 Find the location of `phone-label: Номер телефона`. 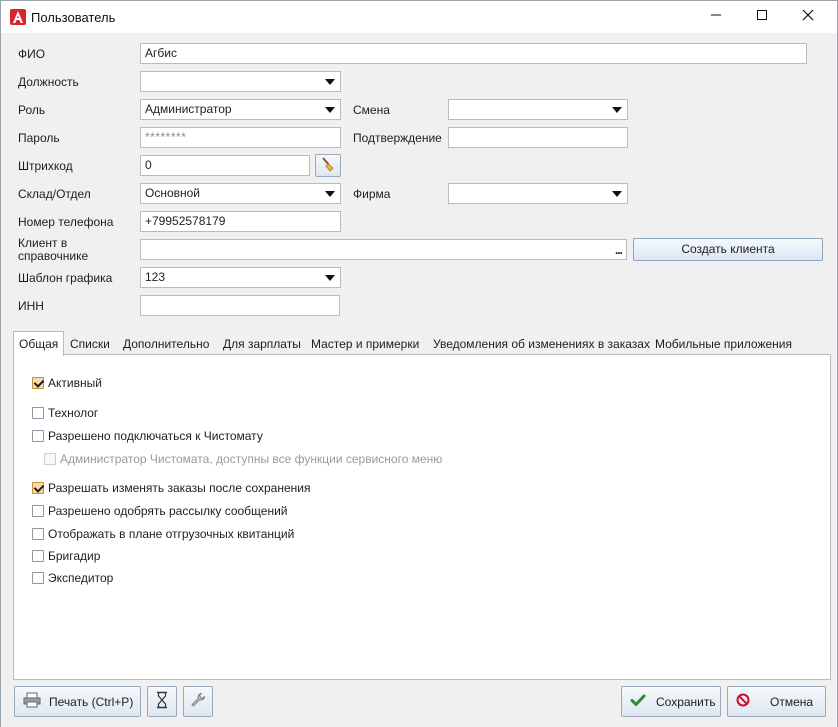

phone-label: Номер телефона is located at coordinates (66, 222).